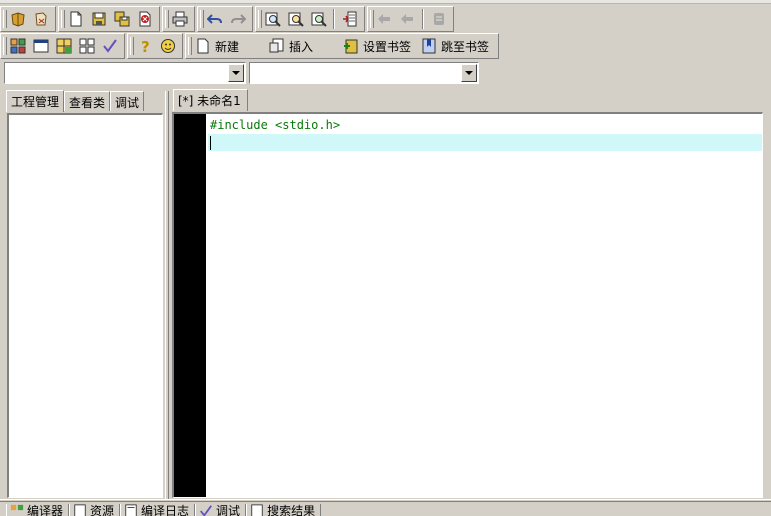 The image size is (771, 516). I want to click on class-member-selector, so click(241, 74).